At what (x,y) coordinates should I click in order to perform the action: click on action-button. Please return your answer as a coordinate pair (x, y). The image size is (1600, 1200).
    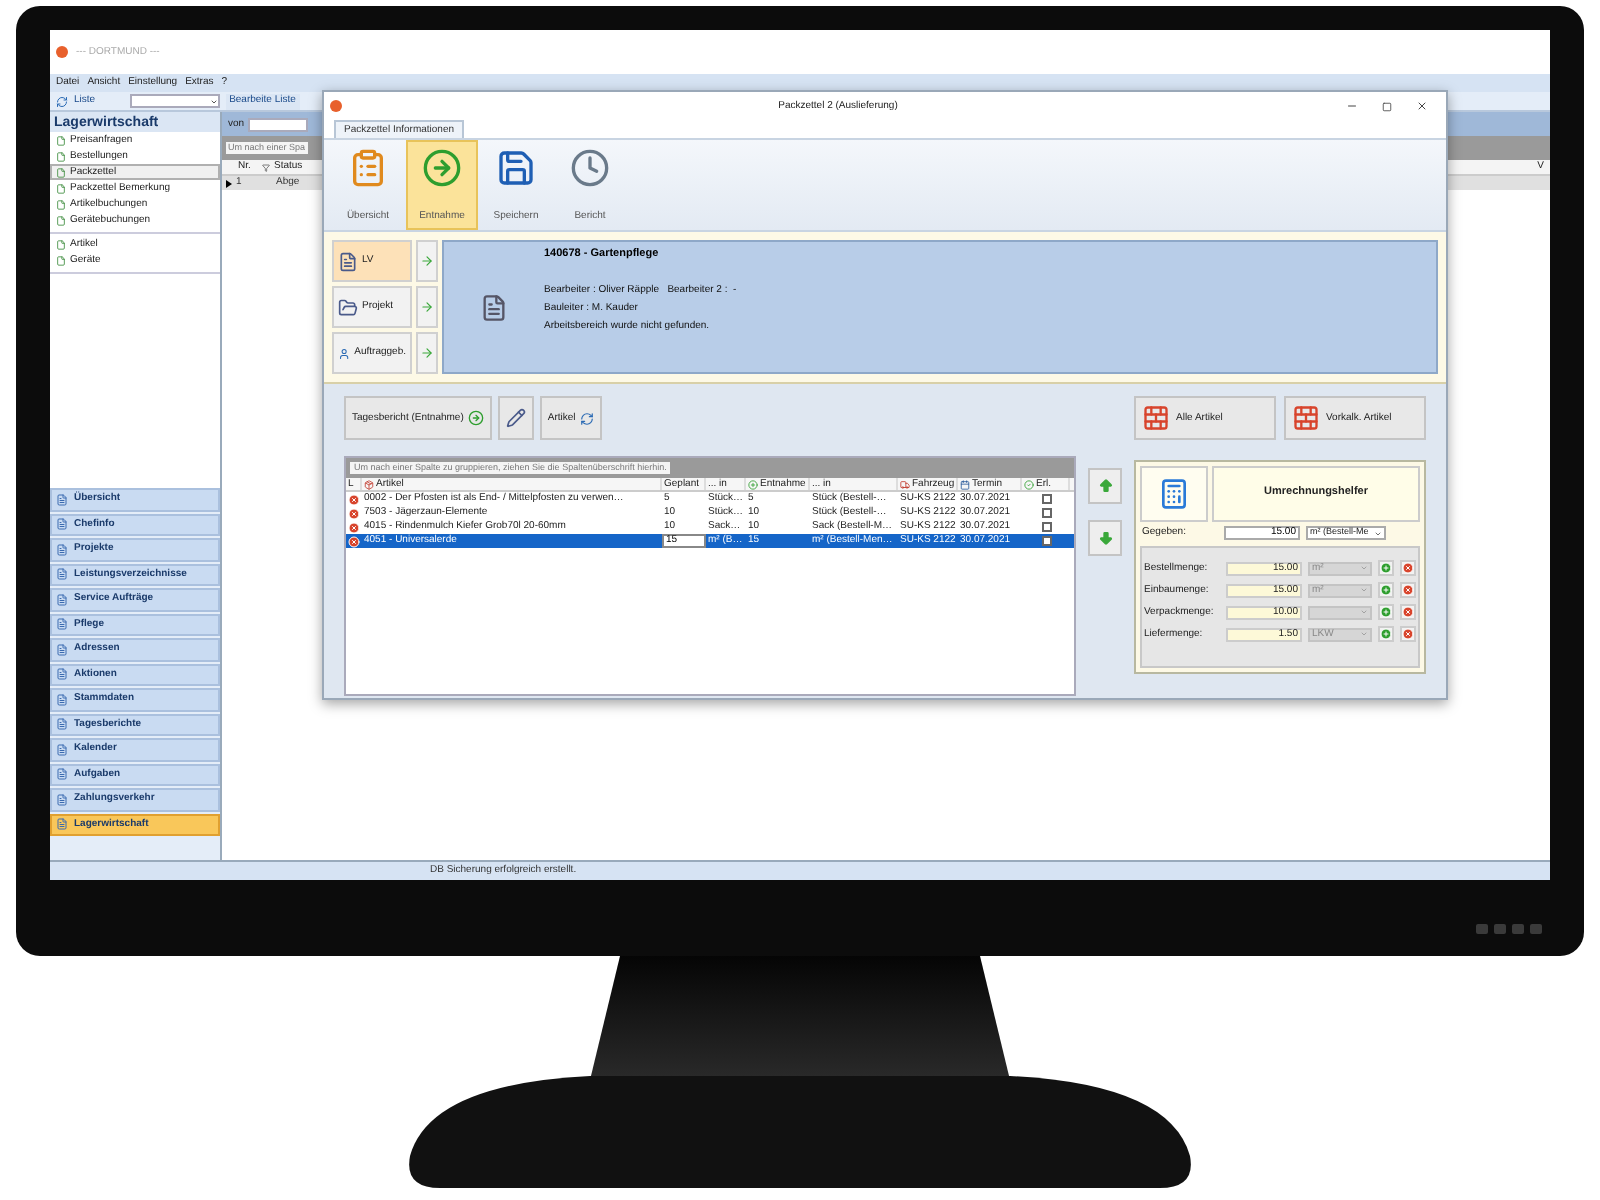
    Looking at the image, I should click on (515, 418).